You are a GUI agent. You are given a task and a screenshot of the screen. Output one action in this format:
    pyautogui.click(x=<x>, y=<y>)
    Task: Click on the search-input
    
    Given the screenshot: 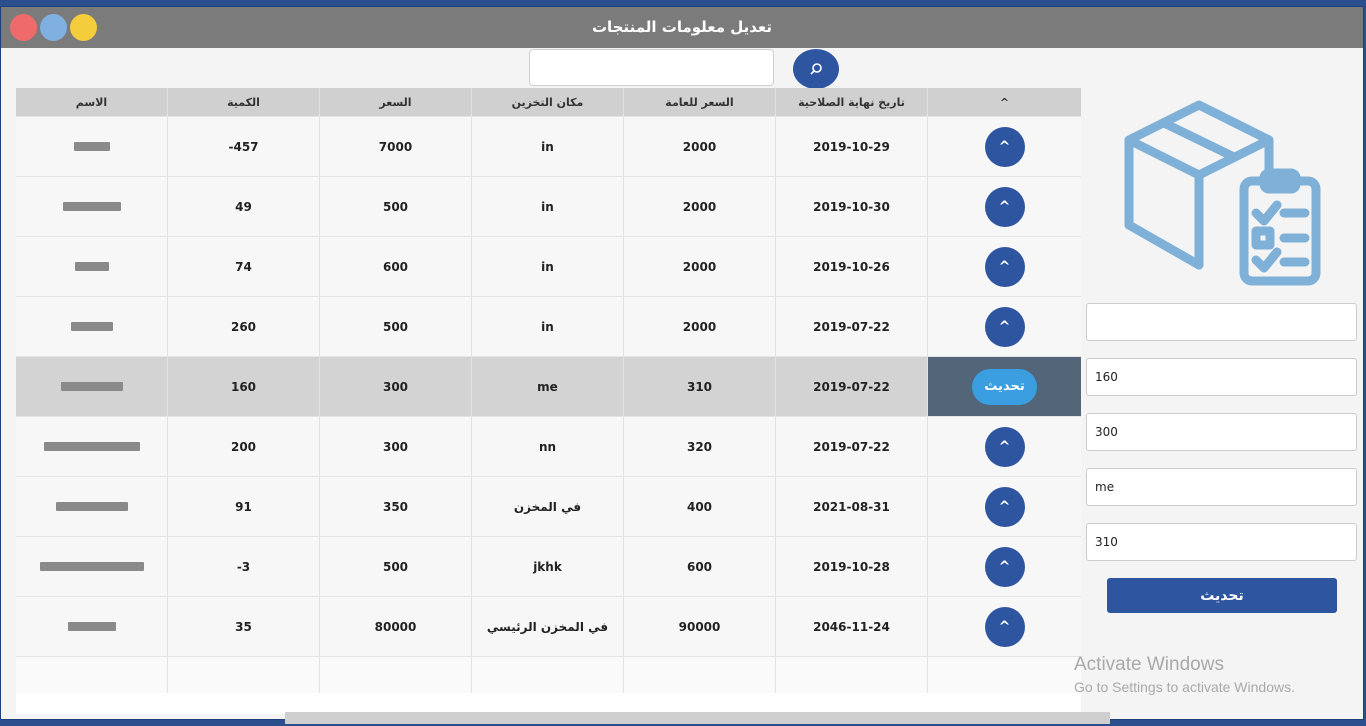 What is the action you would take?
    pyautogui.click(x=651, y=67)
    